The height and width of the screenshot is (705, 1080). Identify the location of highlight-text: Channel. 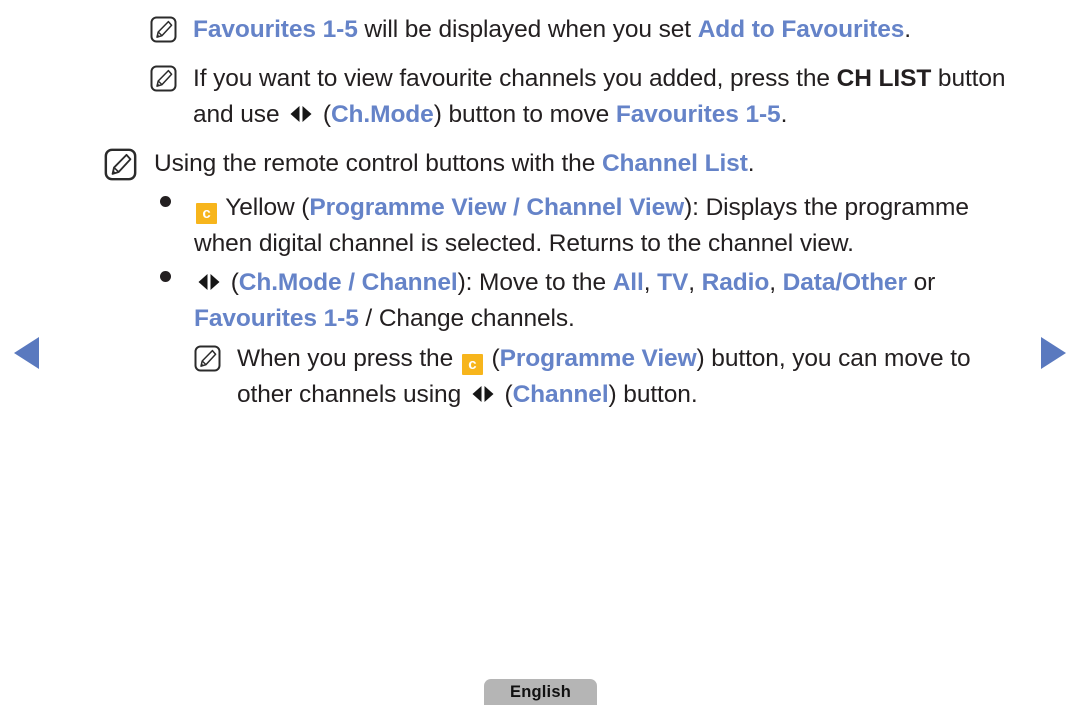
(560, 394).